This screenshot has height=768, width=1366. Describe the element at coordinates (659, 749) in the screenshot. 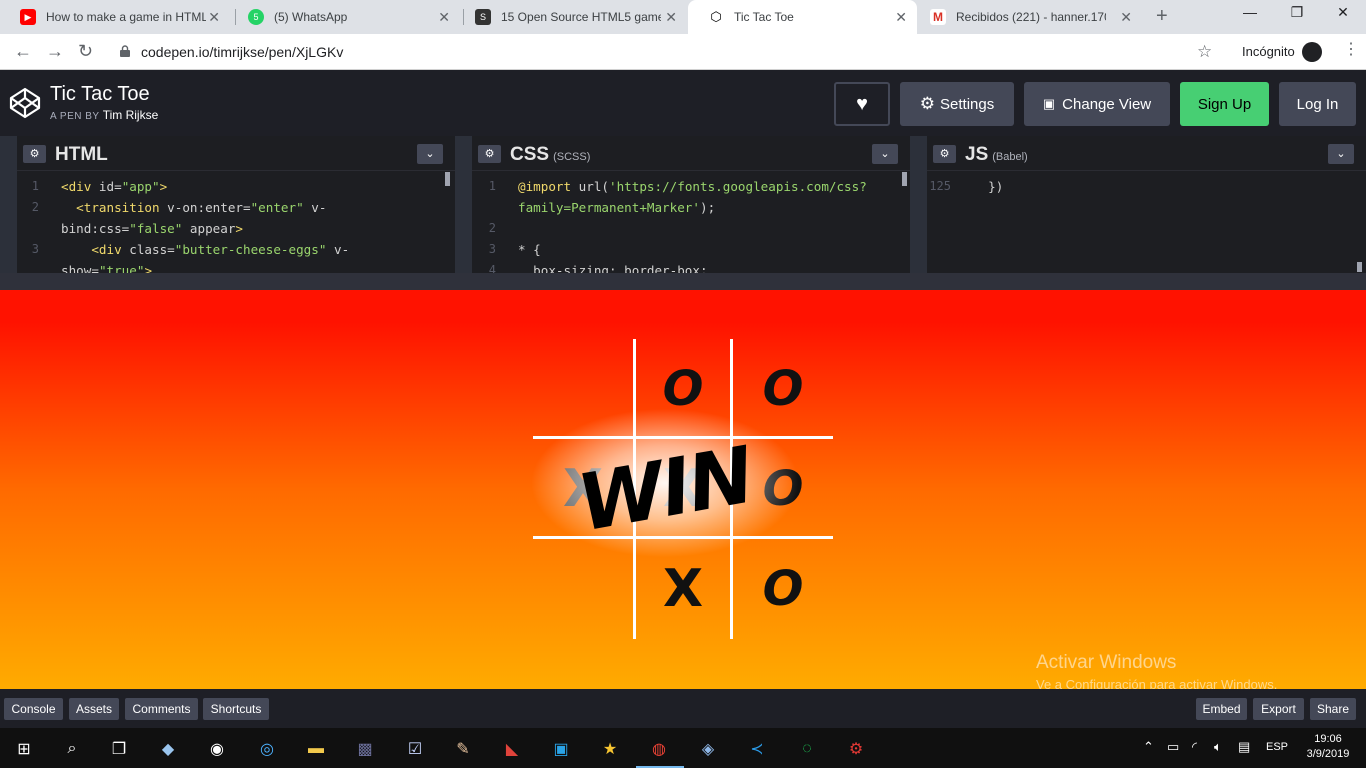

I see `chrome-icon: ◍` at that location.